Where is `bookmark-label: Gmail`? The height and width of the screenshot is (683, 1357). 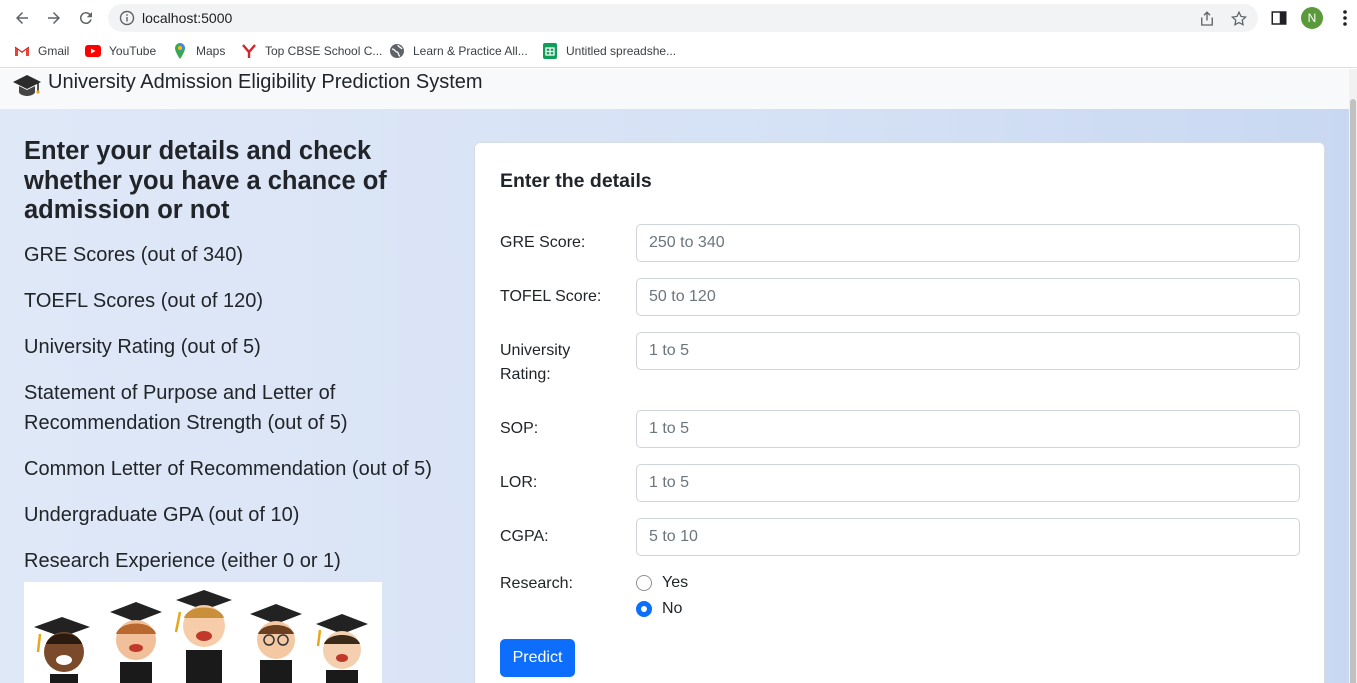
bookmark-label: Gmail is located at coordinates (54, 51).